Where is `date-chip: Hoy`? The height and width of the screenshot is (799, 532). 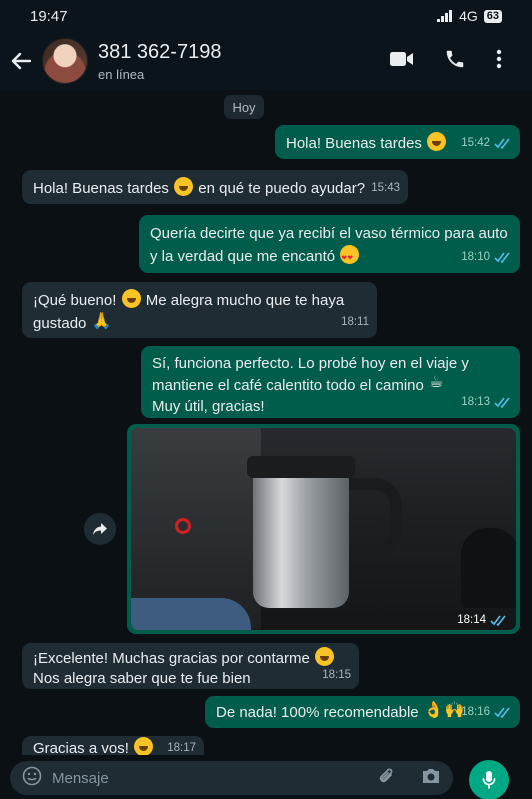
date-chip: Hoy is located at coordinates (244, 107).